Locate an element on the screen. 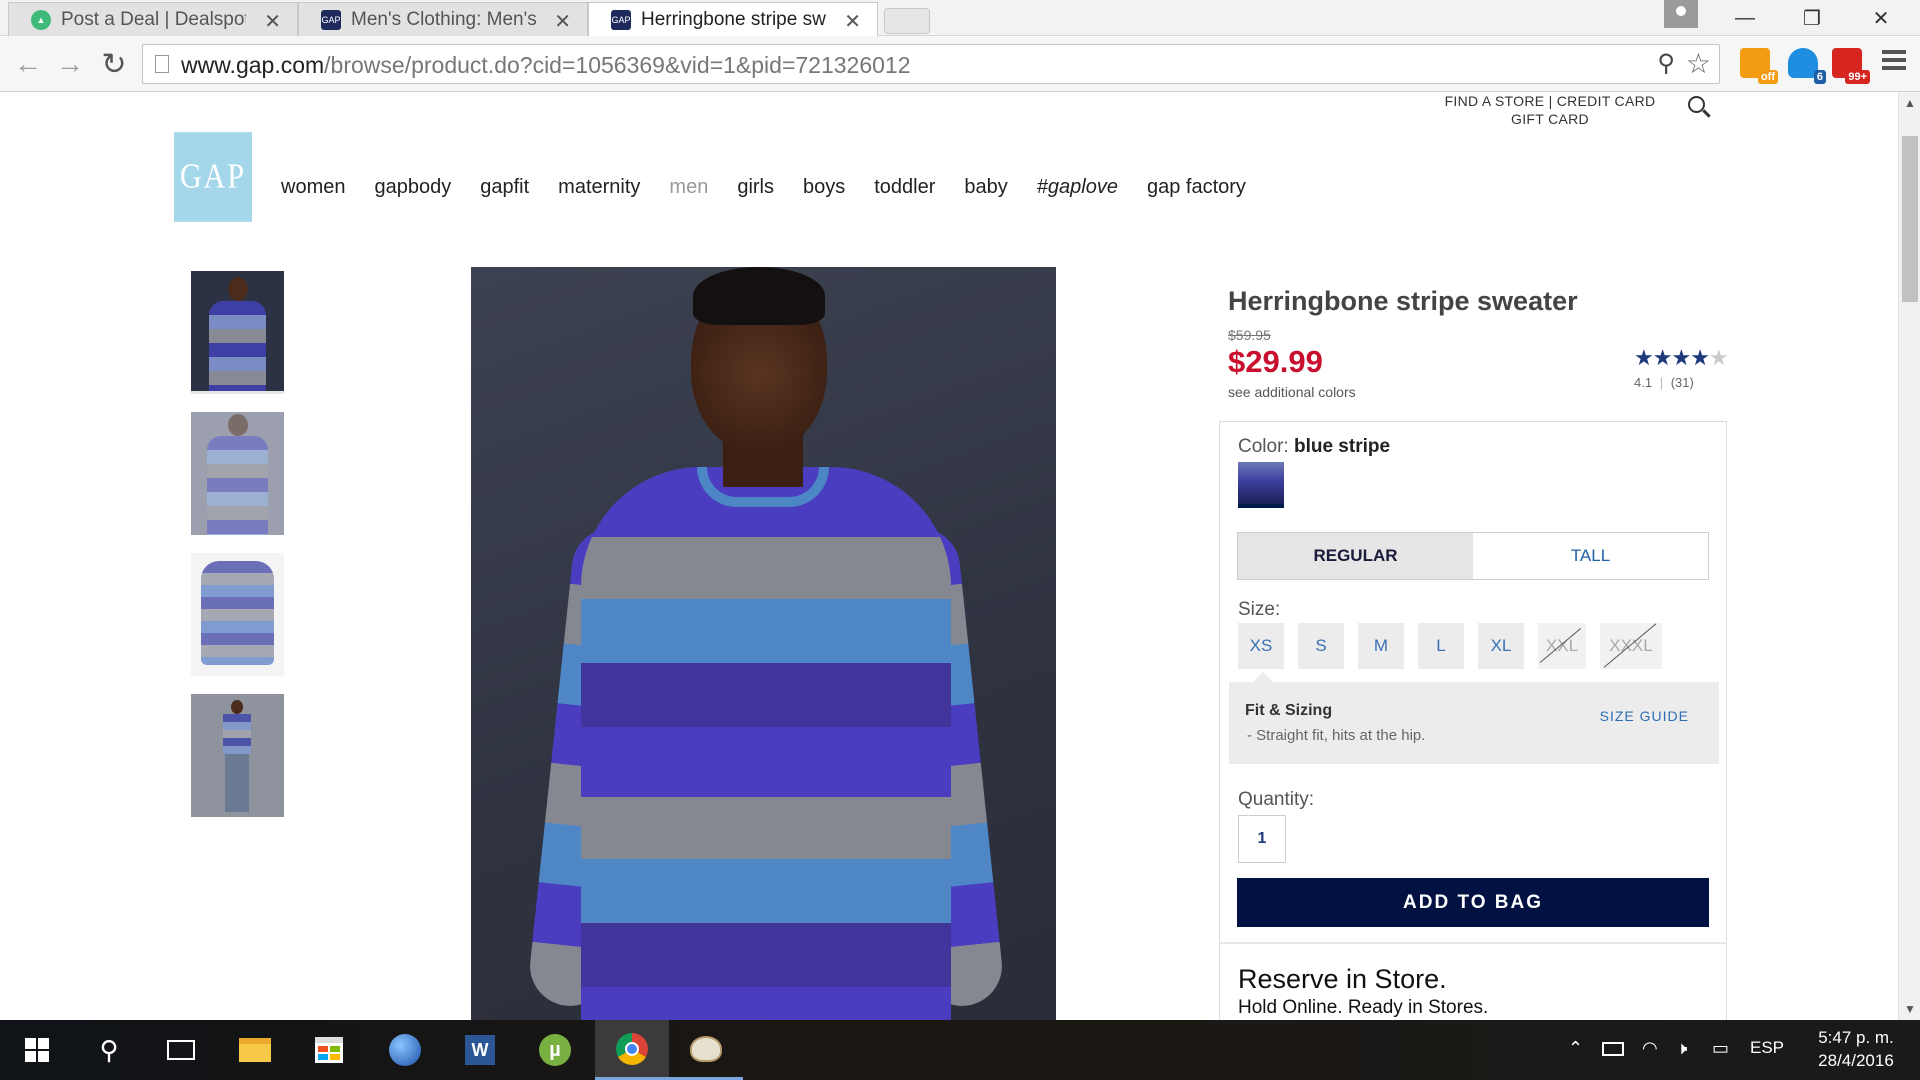 Image resolution: width=1920 pixels, height=1080 pixels. tab-mens-clothing: GAP Men's Clothing: Men's Clo ✕ is located at coordinates (443, 19).